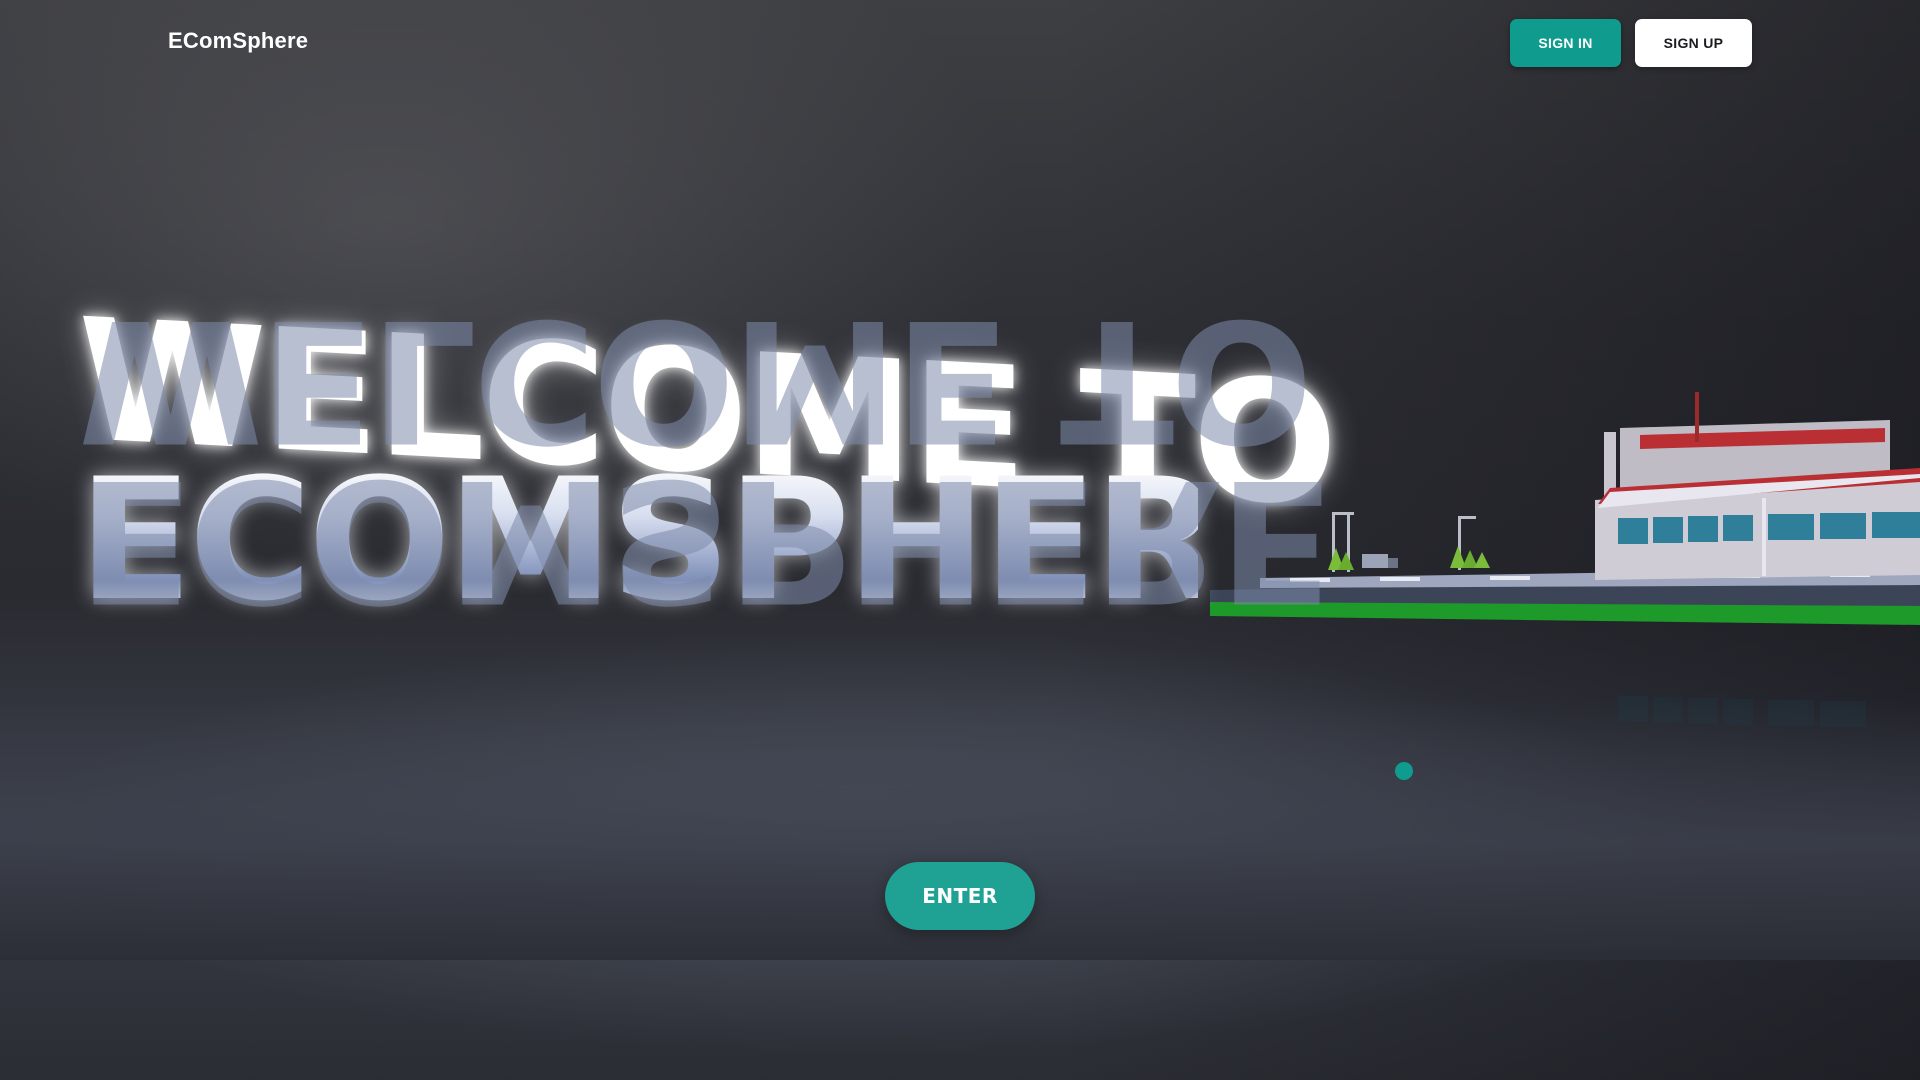 The height and width of the screenshot is (1080, 1920). What do you see at coordinates (706, 540) in the screenshot?
I see `hero-line-brand: ECOMSPHERE` at bounding box center [706, 540].